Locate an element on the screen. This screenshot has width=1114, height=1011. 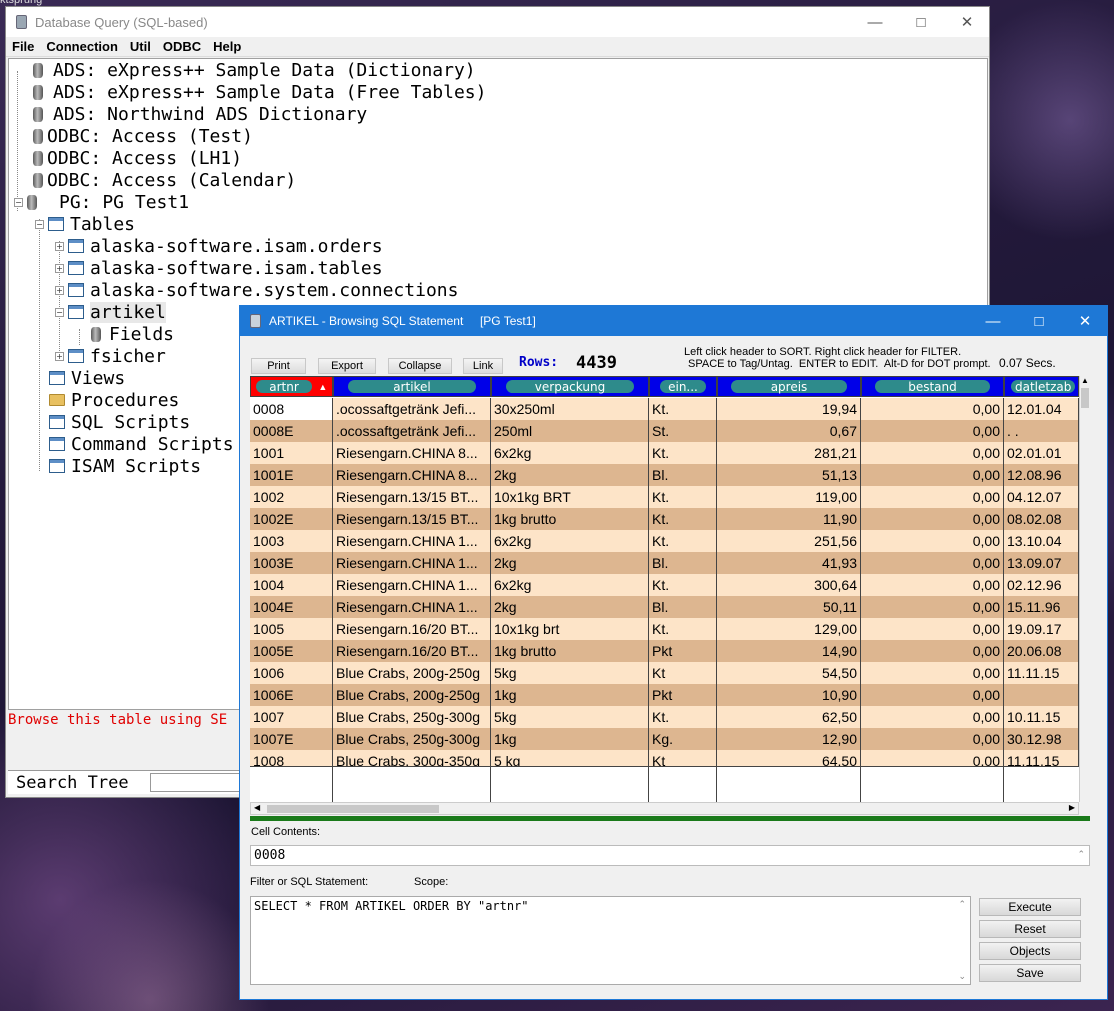
cell-artnr: 1004E is located at coordinates (291, 607).